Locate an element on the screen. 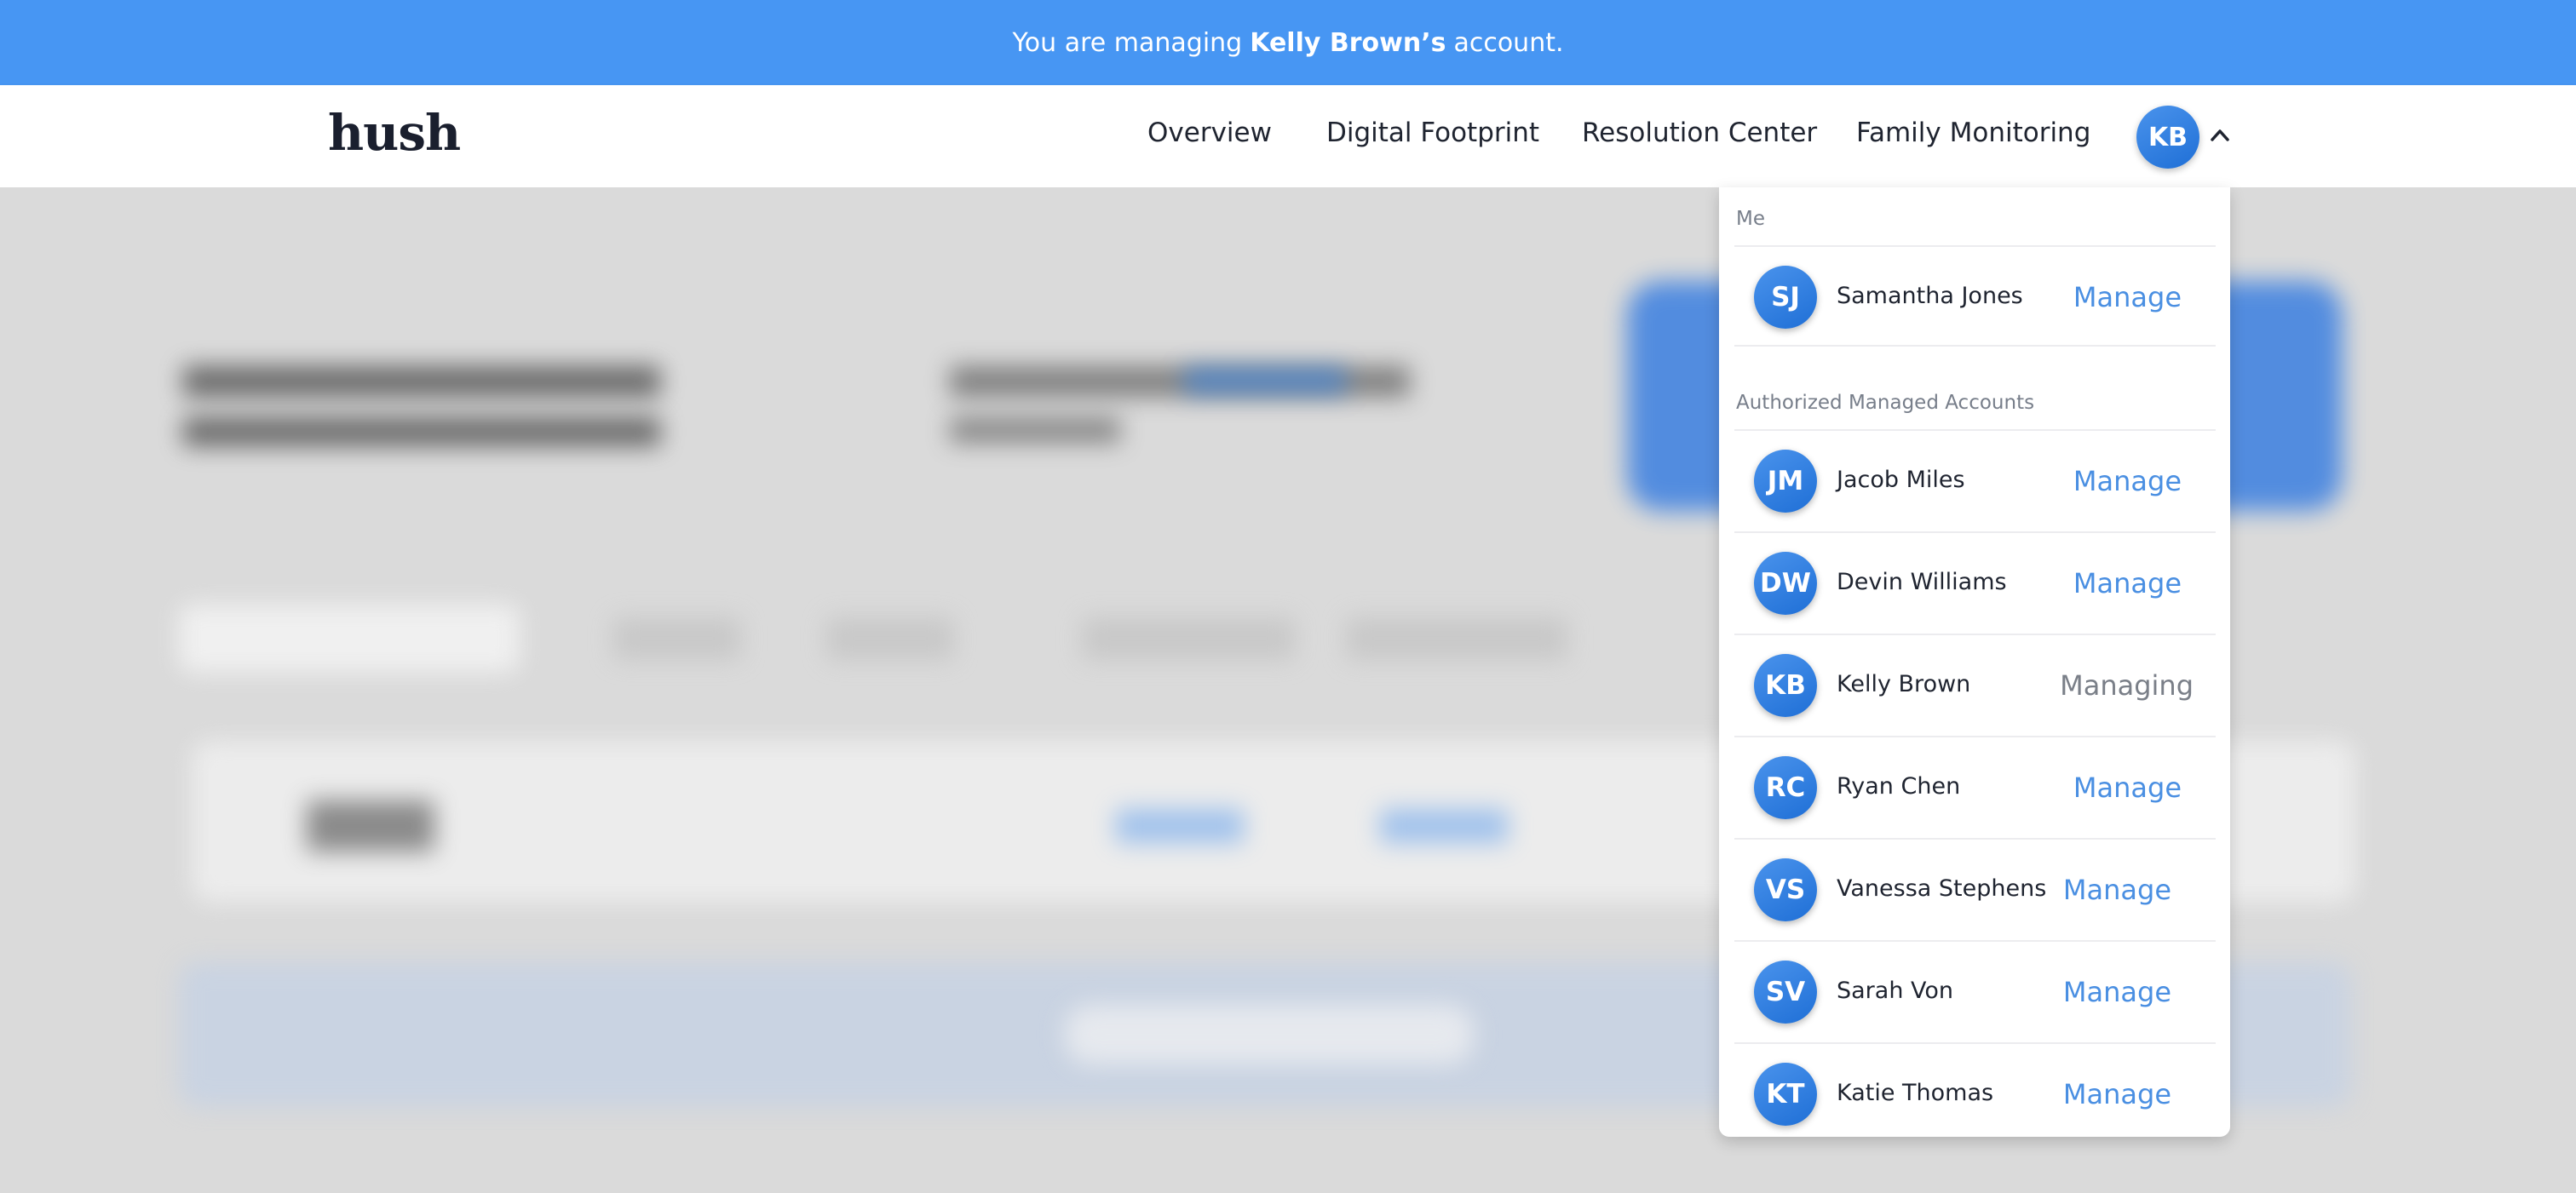 The image size is (2576, 1193). account-name: Jacob Miles is located at coordinates (1901, 480).